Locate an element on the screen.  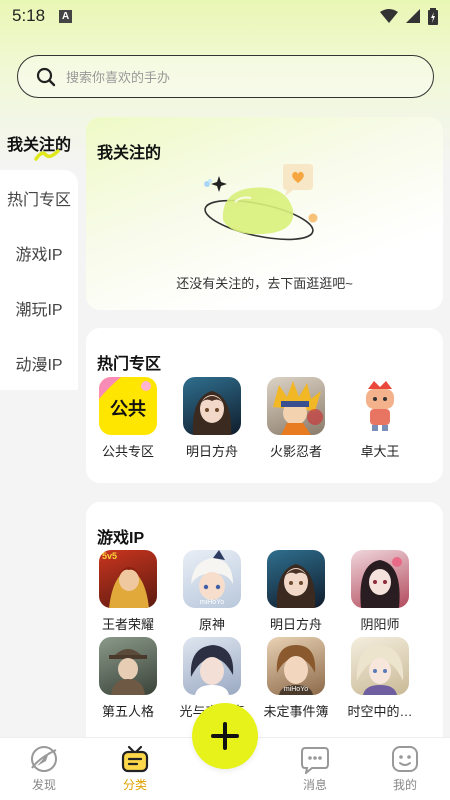
sidebar-item-label: 热门专区 is located at coordinates (38, 200).